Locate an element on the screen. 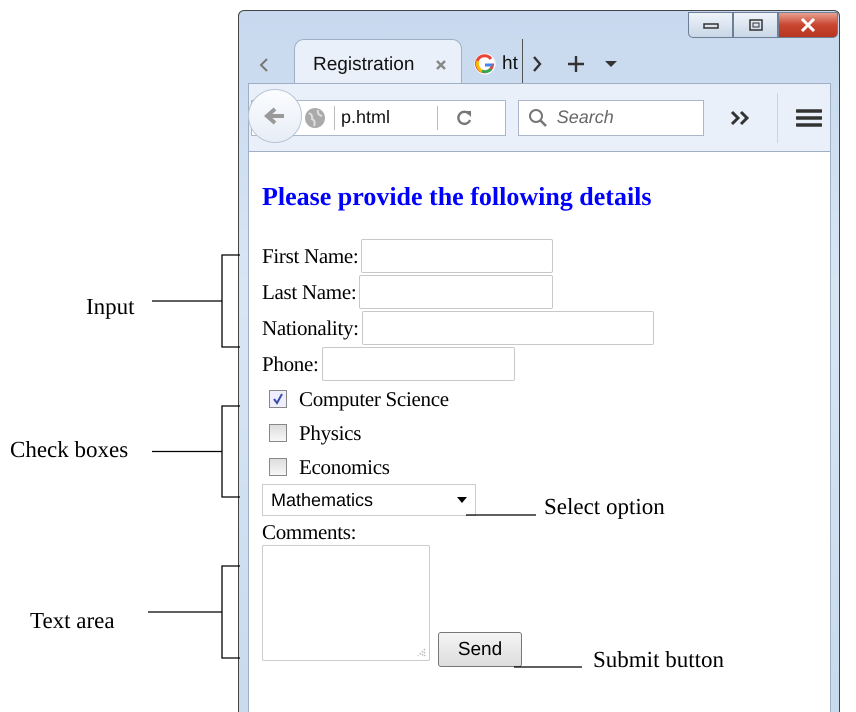 This screenshot has height=712, width=856. arrow-left-icon is located at coordinates (275, 116).